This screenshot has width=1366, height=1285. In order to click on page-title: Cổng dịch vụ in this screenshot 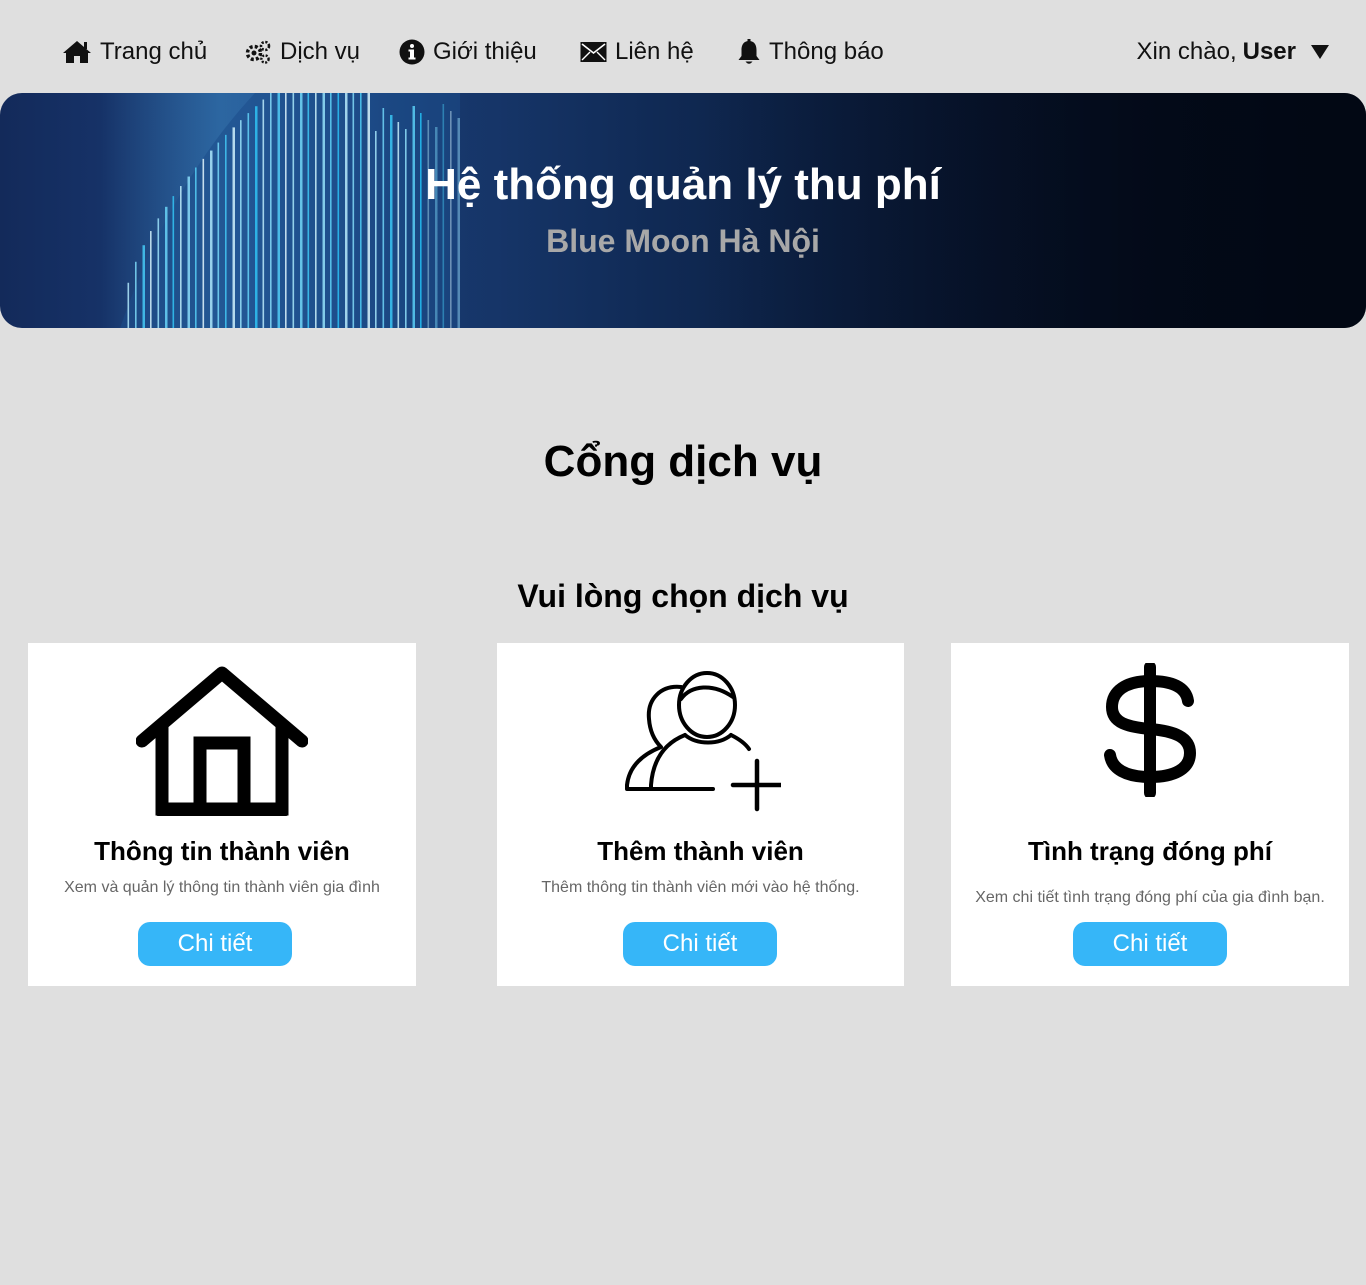, I will do `click(683, 461)`.